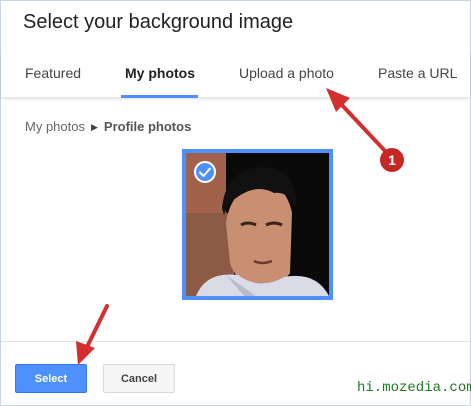 The width and height of the screenshot is (471, 406). What do you see at coordinates (158, 22) in the screenshot?
I see `dialog-title: Select your background image` at bounding box center [158, 22].